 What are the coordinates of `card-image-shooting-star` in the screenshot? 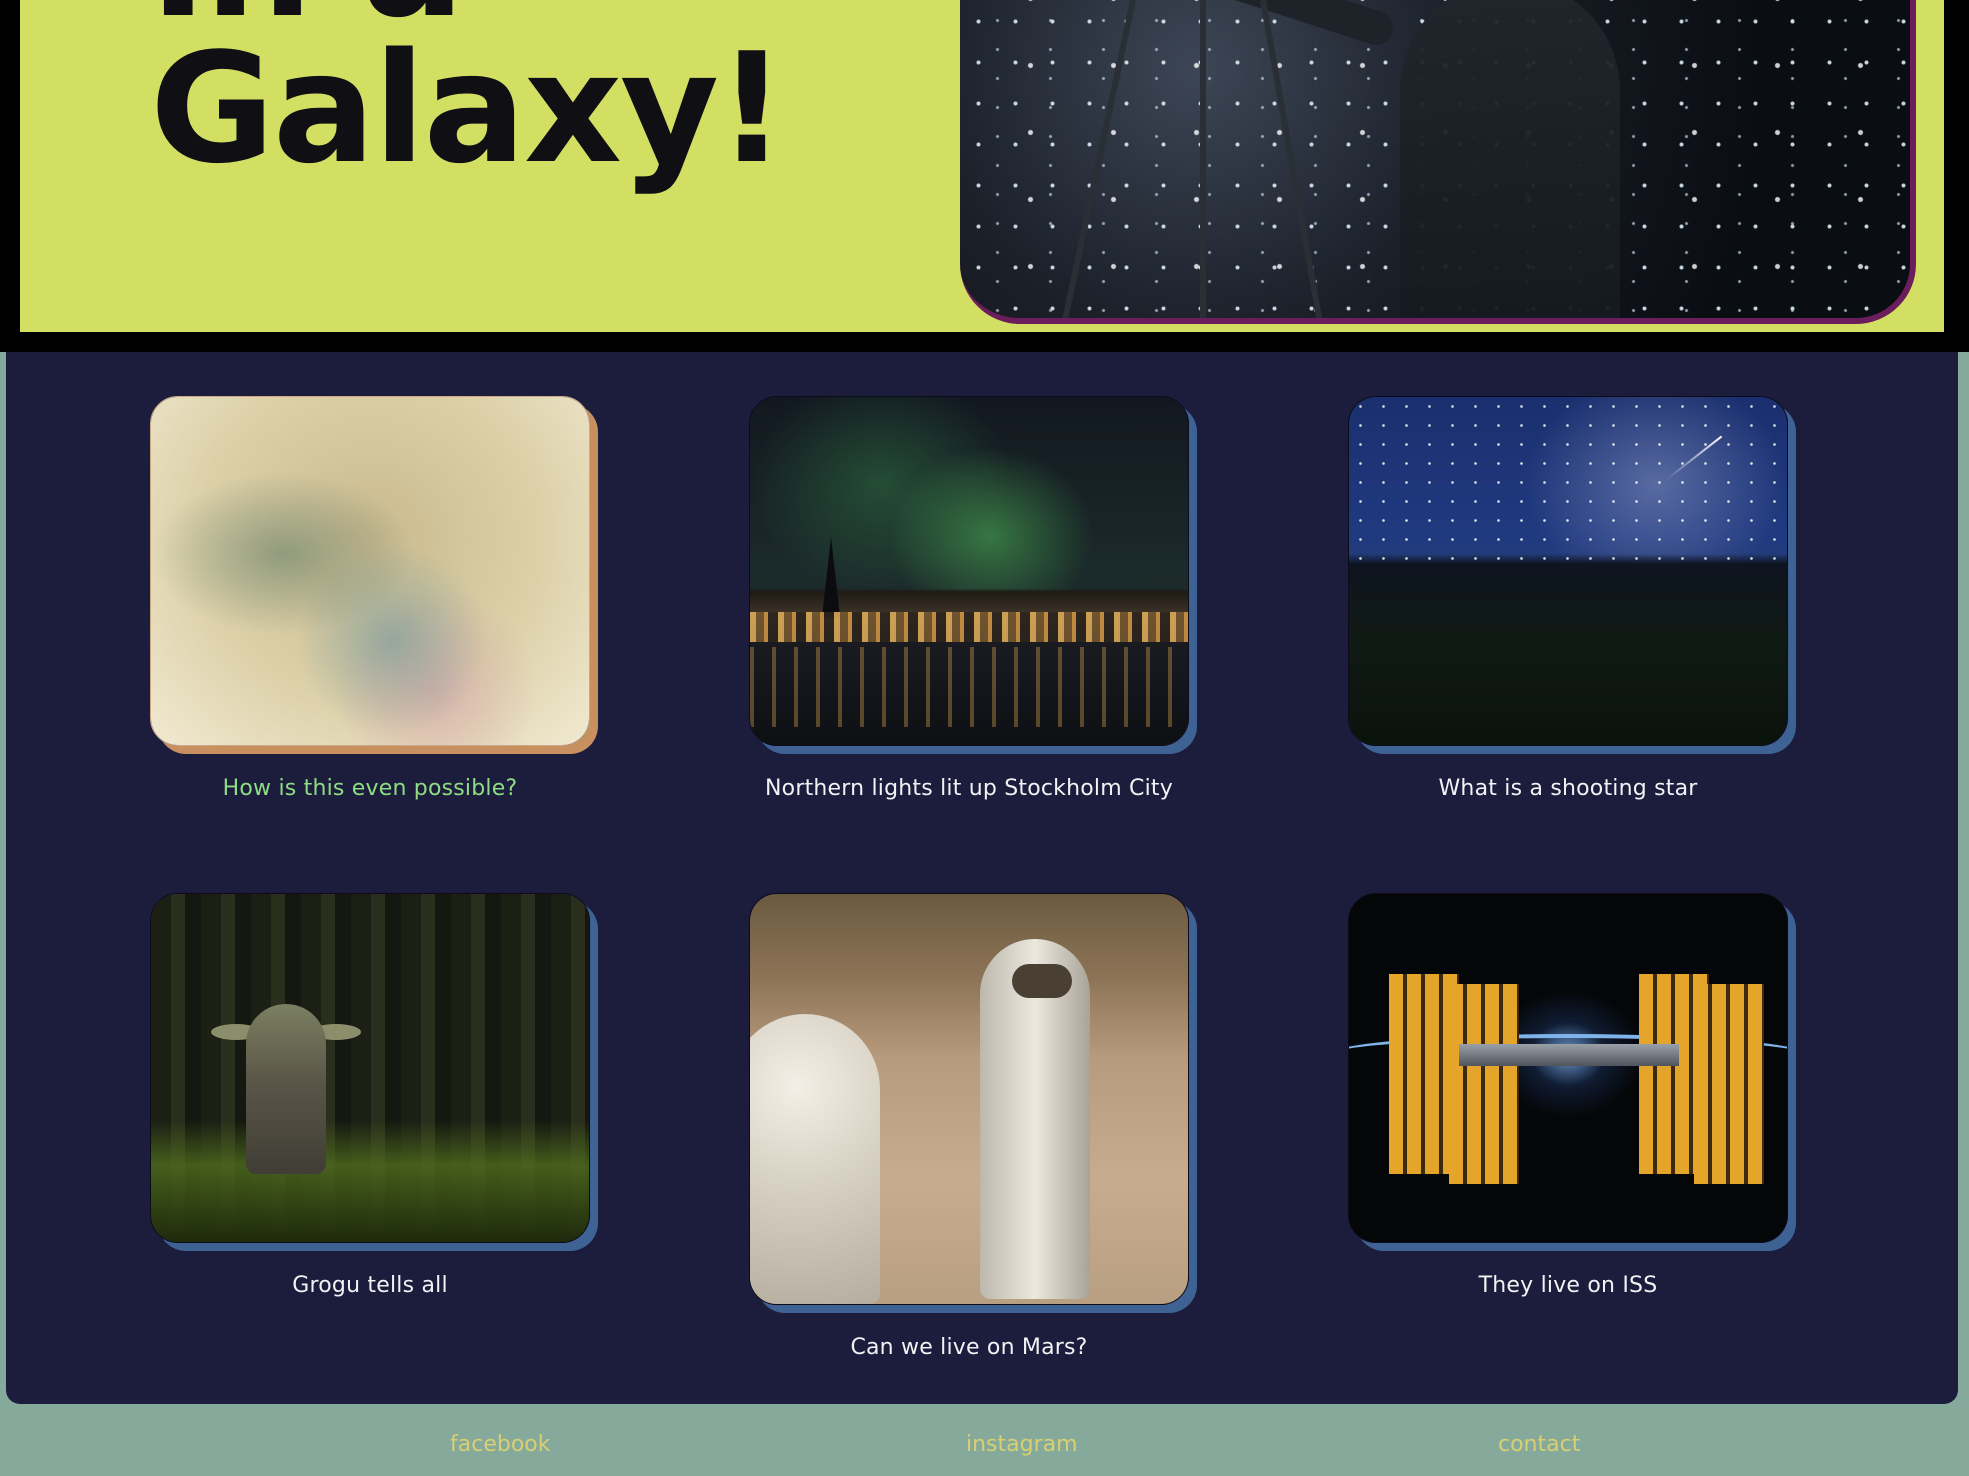 It's located at (1568, 571).